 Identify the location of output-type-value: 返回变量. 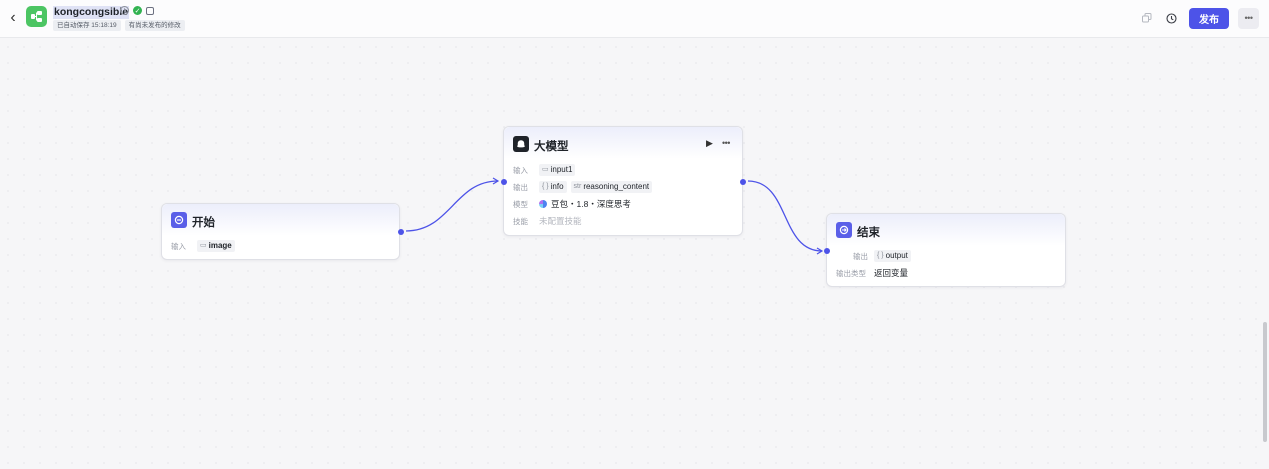
(891, 273).